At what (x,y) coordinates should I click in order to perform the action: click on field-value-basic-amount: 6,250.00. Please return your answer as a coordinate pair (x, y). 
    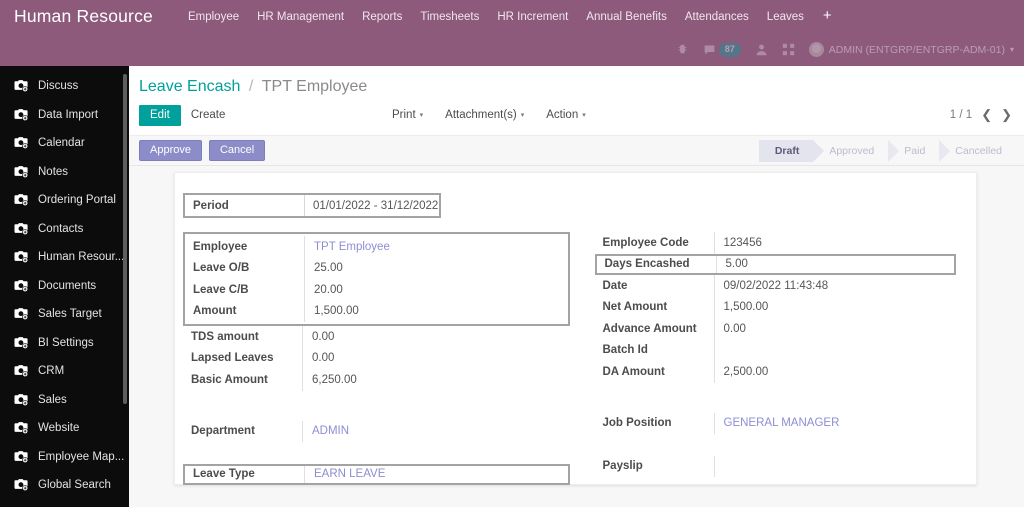
    Looking at the image, I should click on (436, 380).